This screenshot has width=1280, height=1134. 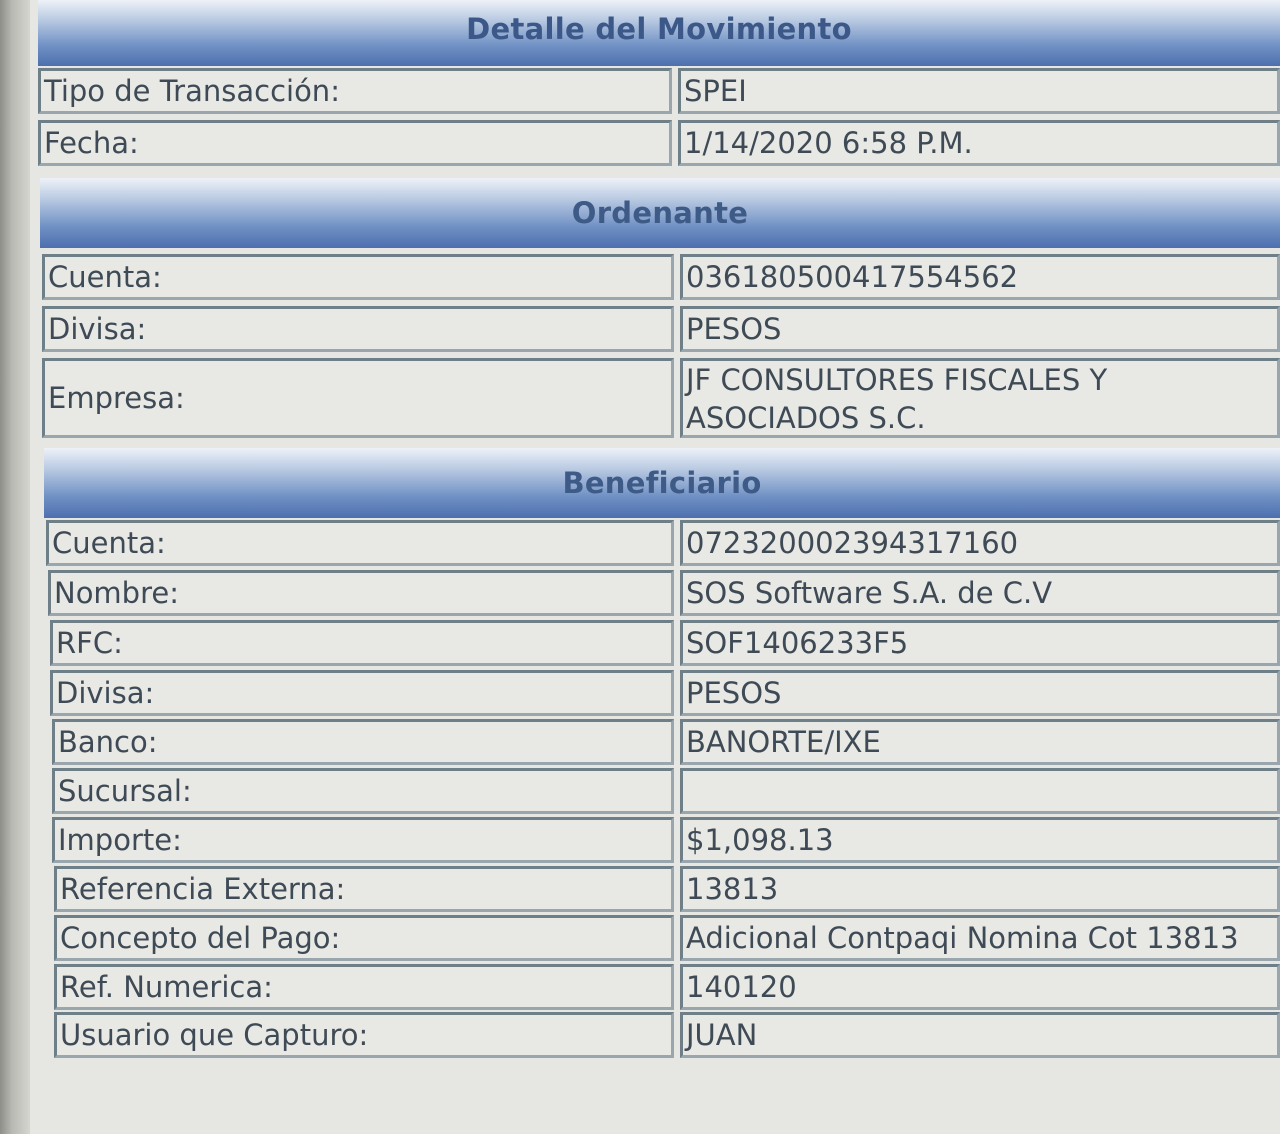 What do you see at coordinates (660, 213) in the screenshot?
I see `section-header-ordenante: Ordenante` at bounding box center [660, 213].